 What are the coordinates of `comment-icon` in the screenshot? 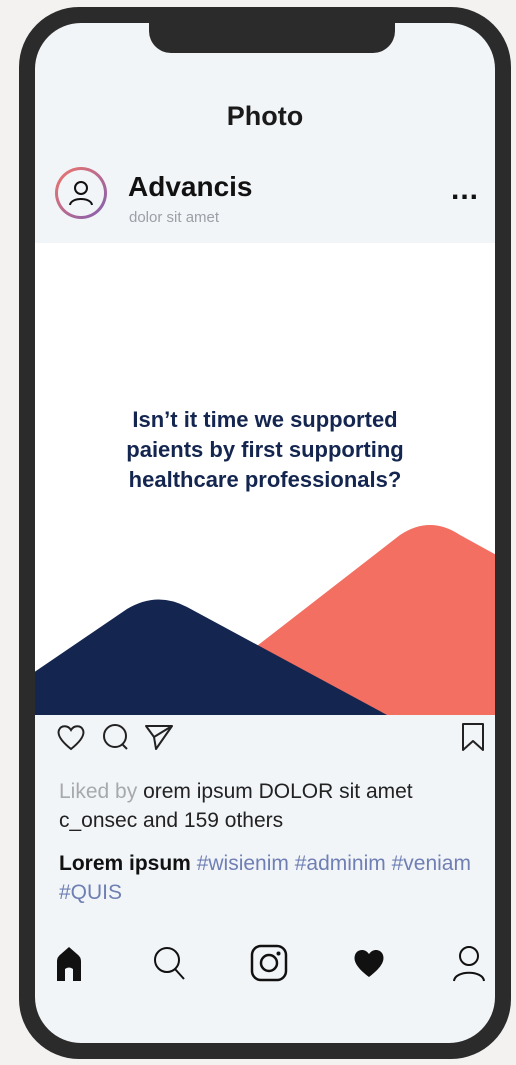 It's located at (115, 737).